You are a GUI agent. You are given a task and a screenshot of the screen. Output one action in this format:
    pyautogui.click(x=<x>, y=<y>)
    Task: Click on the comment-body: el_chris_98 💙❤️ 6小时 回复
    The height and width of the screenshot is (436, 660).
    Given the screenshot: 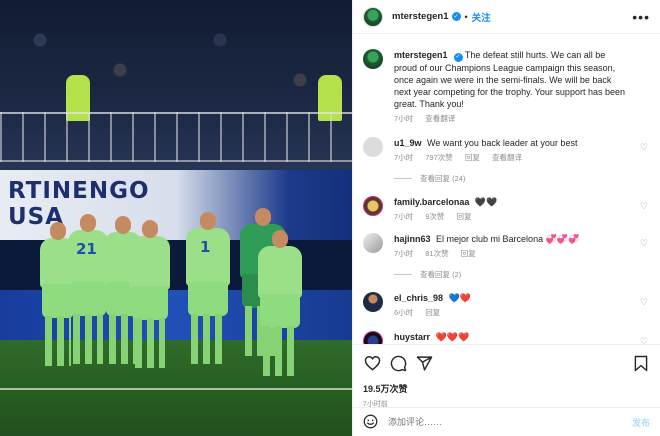 What is the action you would take?
    pyautogui.click(x=522, y=305)
    